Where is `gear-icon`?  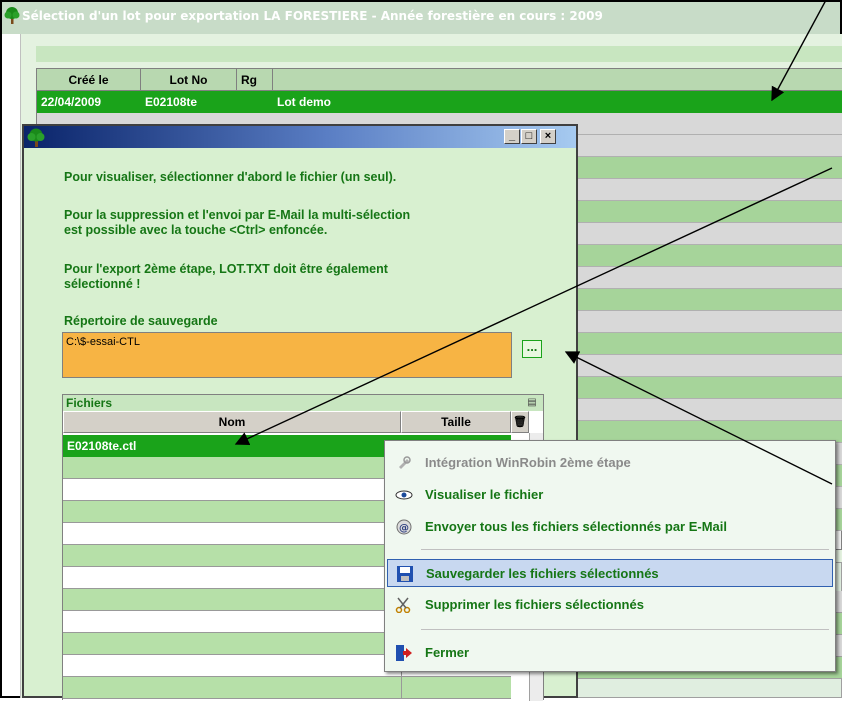 gear-icon is located at coordinates (405, 462).